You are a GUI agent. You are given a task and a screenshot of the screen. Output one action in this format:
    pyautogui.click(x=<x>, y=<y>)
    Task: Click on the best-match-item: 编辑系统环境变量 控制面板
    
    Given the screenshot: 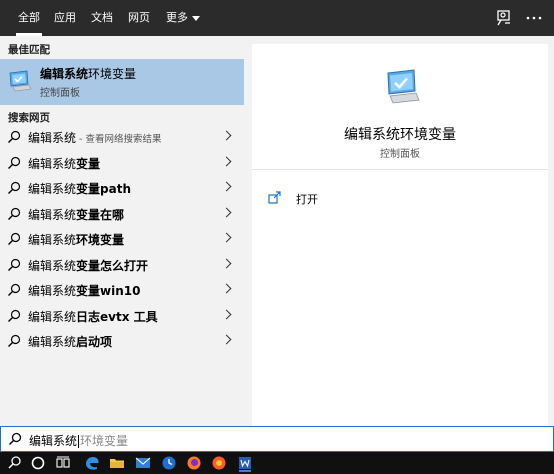 What is the action you would take?
    pyautogui.click(x=122, y=82)
    